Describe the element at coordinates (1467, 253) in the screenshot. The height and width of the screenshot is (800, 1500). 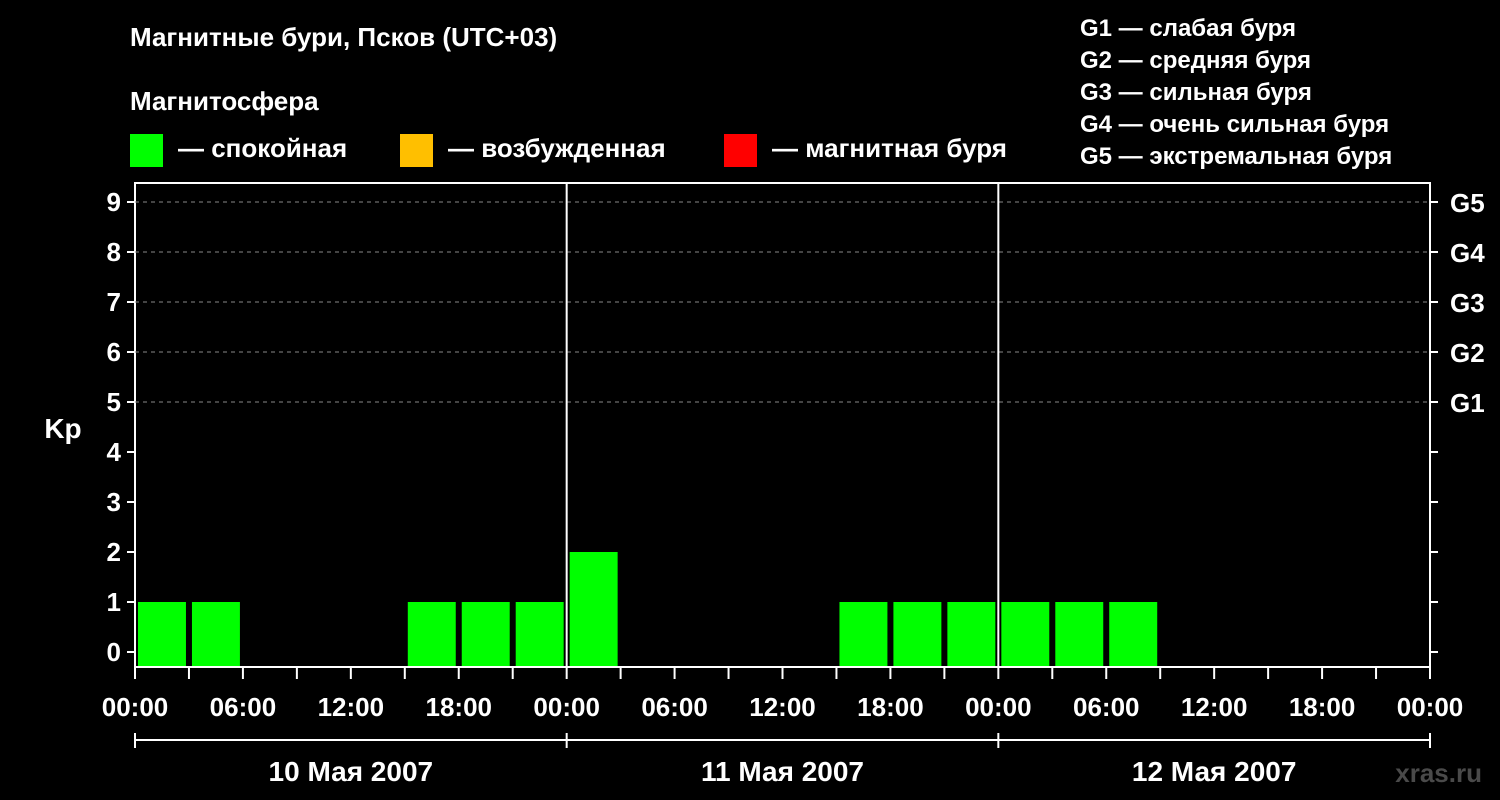
I see `storm-level-label: G4` at that location.